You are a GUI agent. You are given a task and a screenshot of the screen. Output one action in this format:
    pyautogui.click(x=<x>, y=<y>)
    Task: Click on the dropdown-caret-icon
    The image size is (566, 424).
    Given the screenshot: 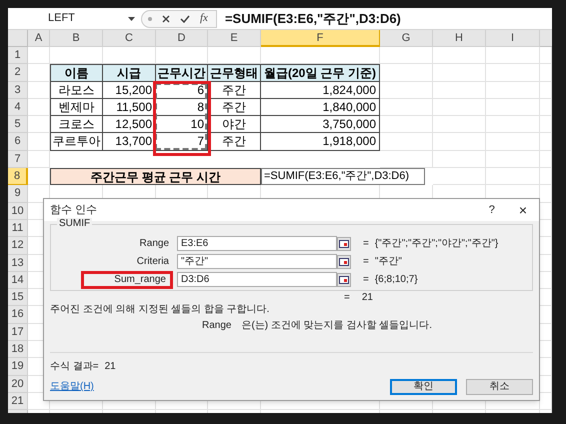 What is the action you would take?
    pyautogui.click(x=131, y=18)
    